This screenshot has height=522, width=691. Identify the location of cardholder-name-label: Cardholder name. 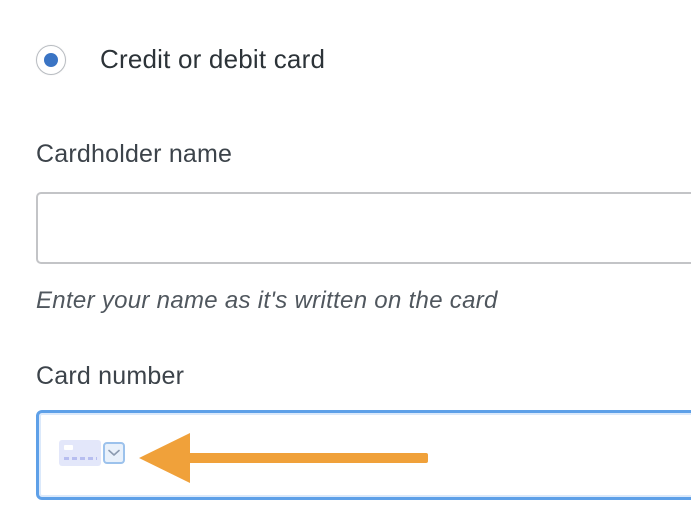
(134, 154).